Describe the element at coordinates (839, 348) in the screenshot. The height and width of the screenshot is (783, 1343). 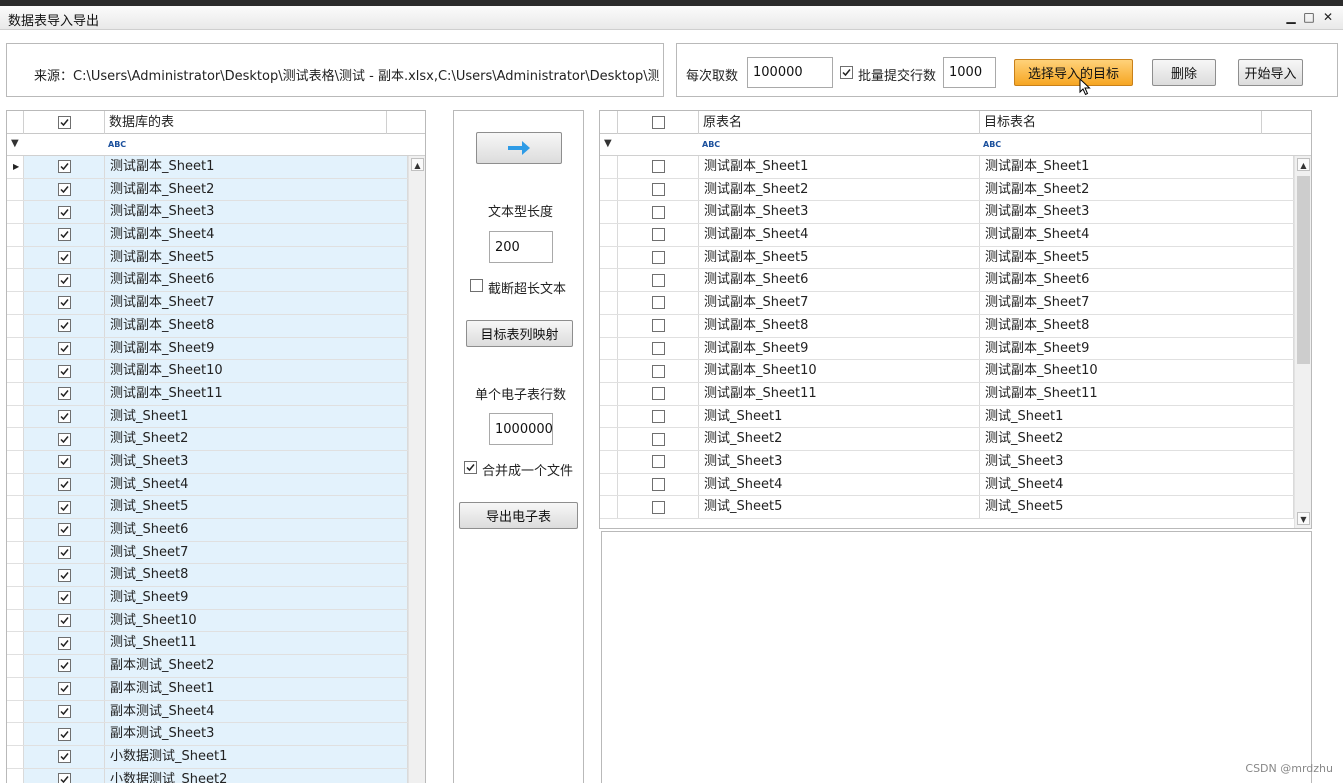
I see `source-name-cell: 测试副本_Sheet9` at that location.